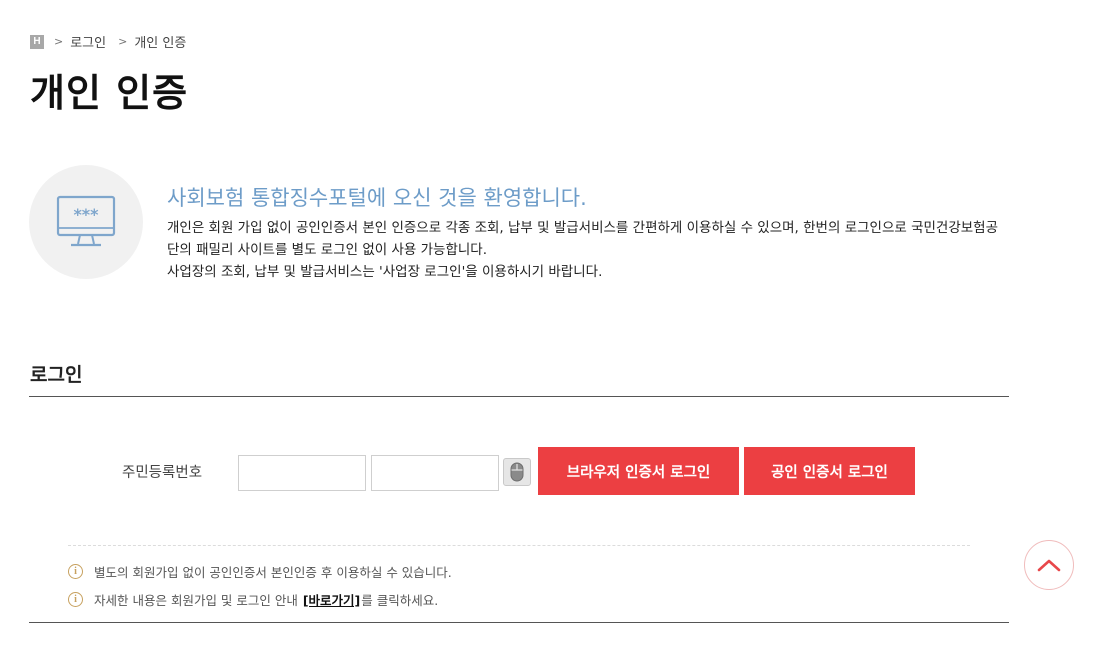 The width and height of the screenshot is (1097, 657). I want to click on rrn-back-input, so click(435, 473).